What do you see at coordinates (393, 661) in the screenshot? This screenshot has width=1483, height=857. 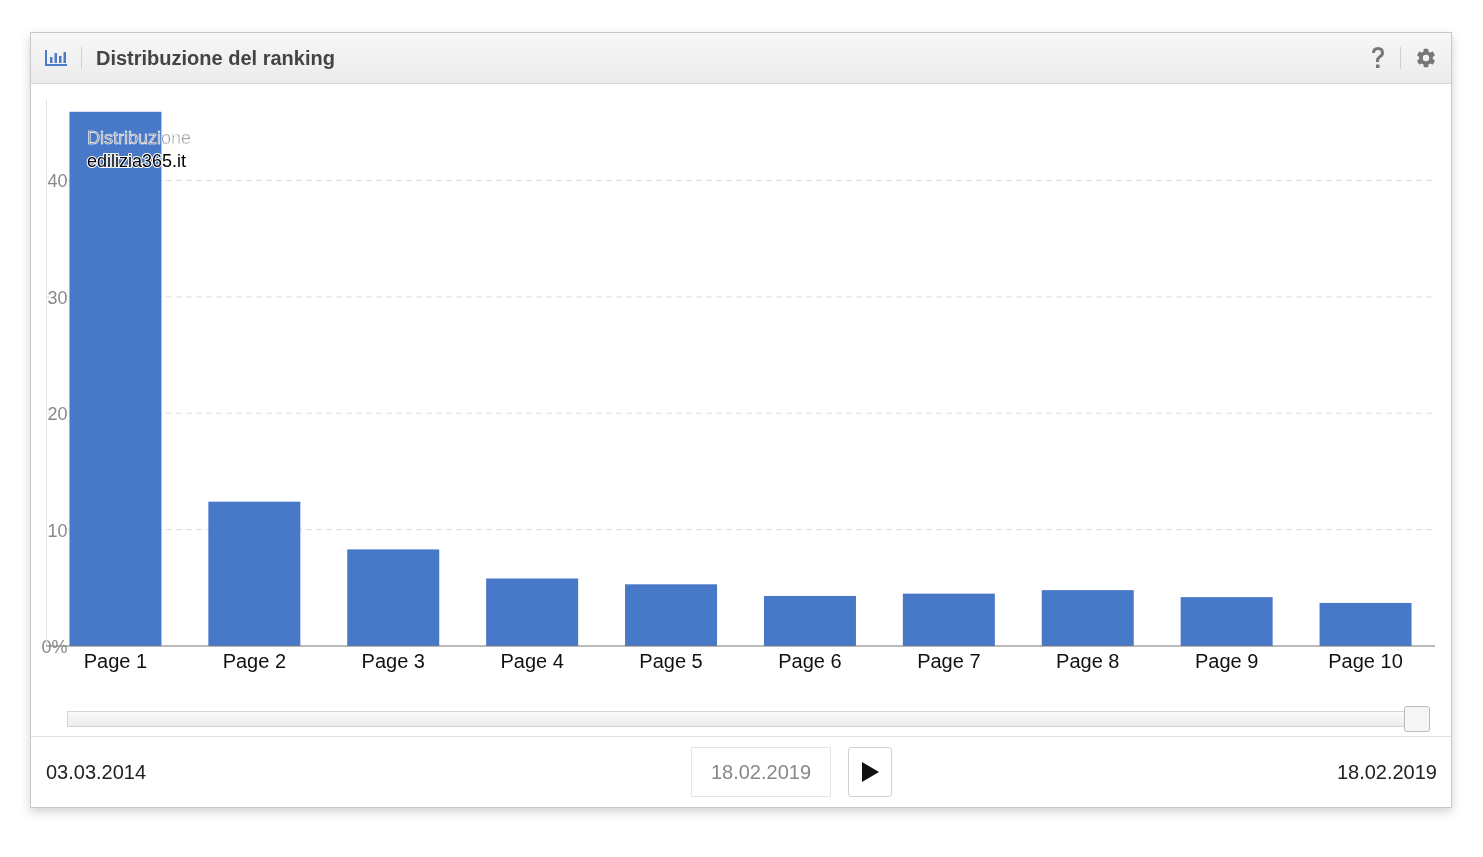 I see `axis-category-label: Page 3` at bounding box center [393, 661].